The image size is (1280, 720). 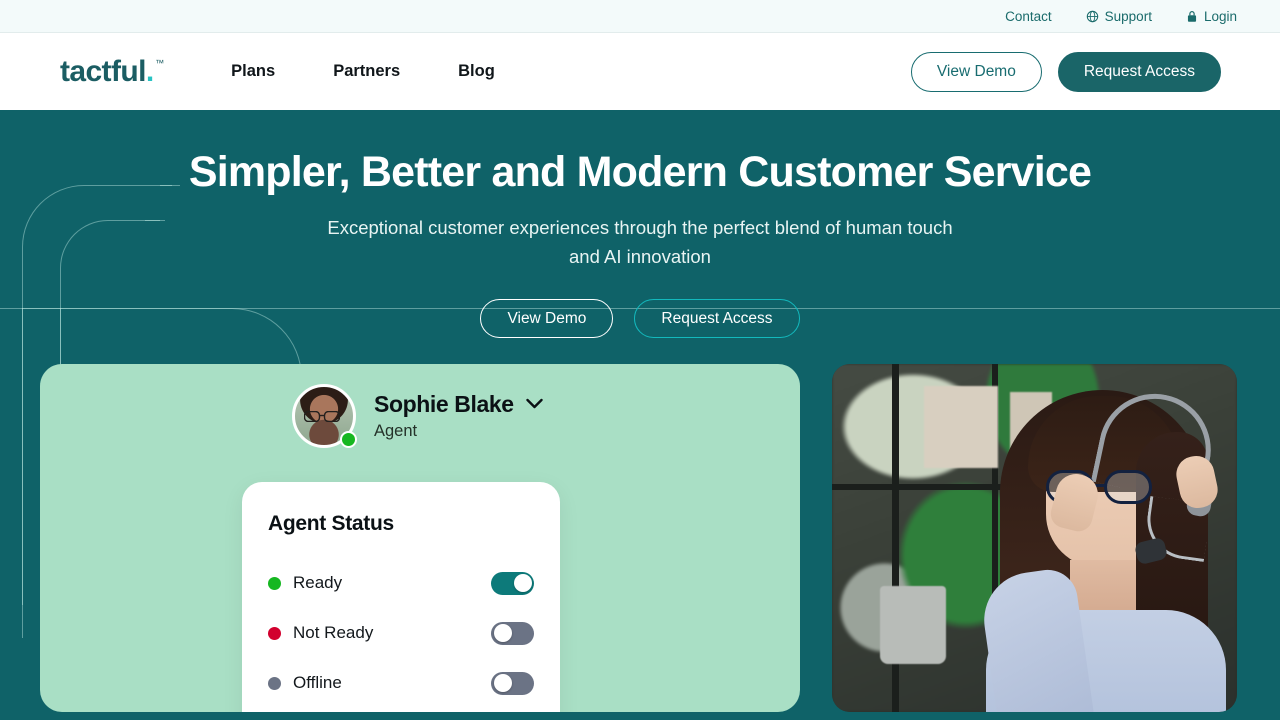 I want to click on hero-cta-group: View Demo Request Access, so click(x=640, y=319).